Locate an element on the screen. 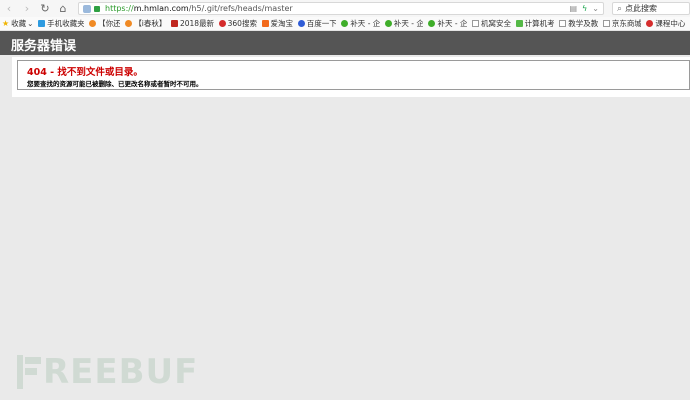 This screenshot has height=400, width=690. page-title: 服务器错误 is located at coordinates (44, 46).